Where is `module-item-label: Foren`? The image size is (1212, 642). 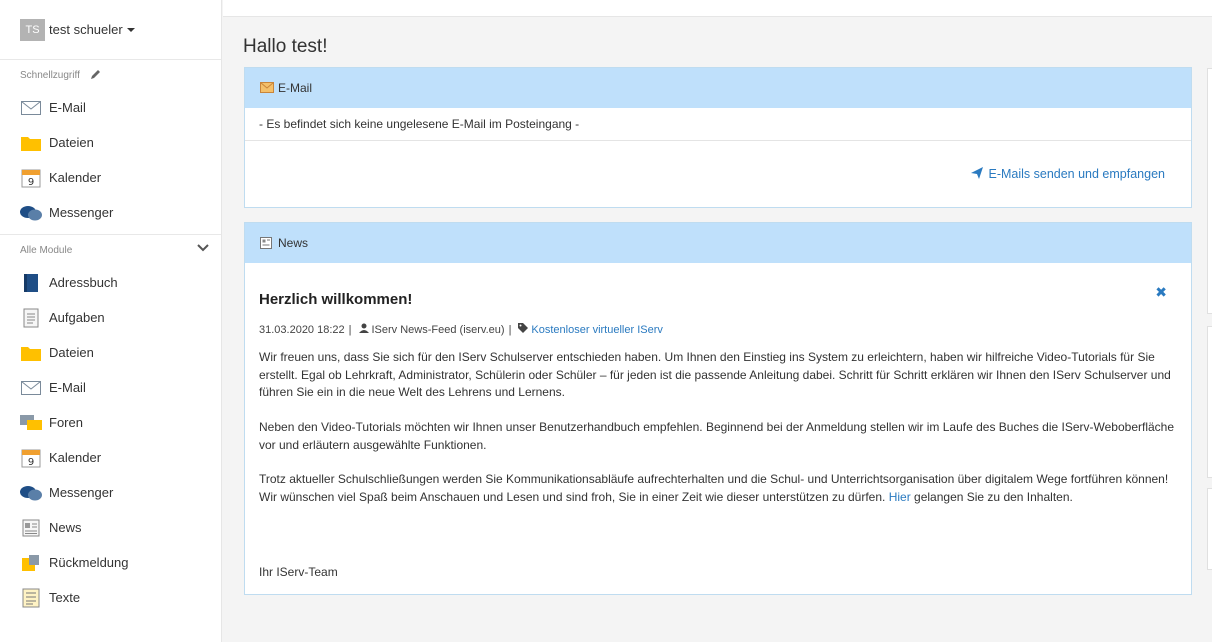
module-item-label: Foren is located at coordinates (66, 422).